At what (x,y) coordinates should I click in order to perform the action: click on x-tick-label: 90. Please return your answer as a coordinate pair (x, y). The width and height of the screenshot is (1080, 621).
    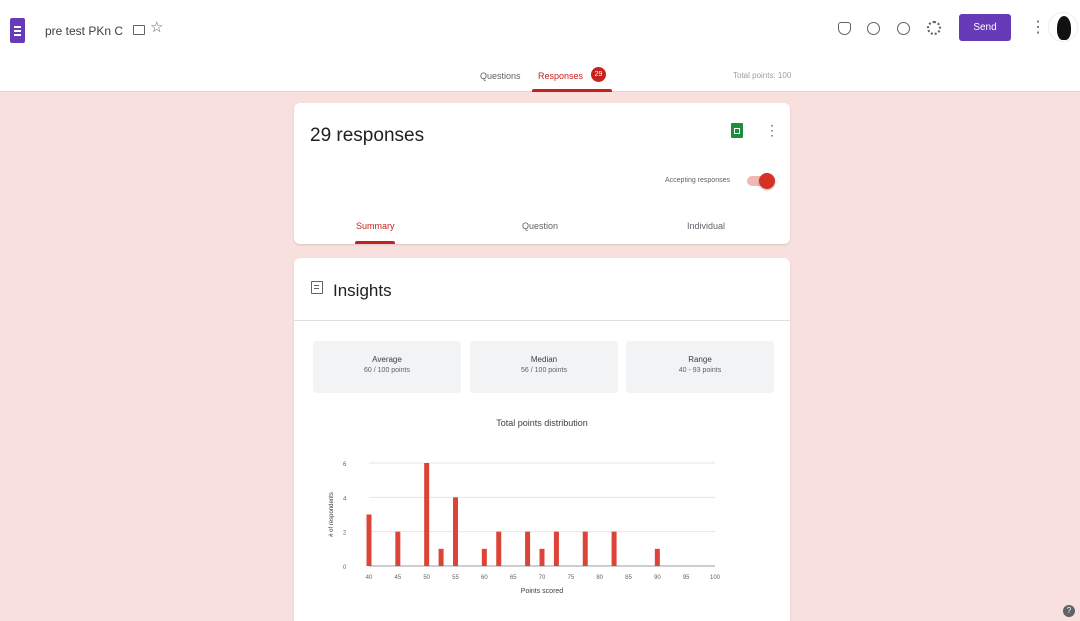
    Looking at the image, I should click on (657, 578).